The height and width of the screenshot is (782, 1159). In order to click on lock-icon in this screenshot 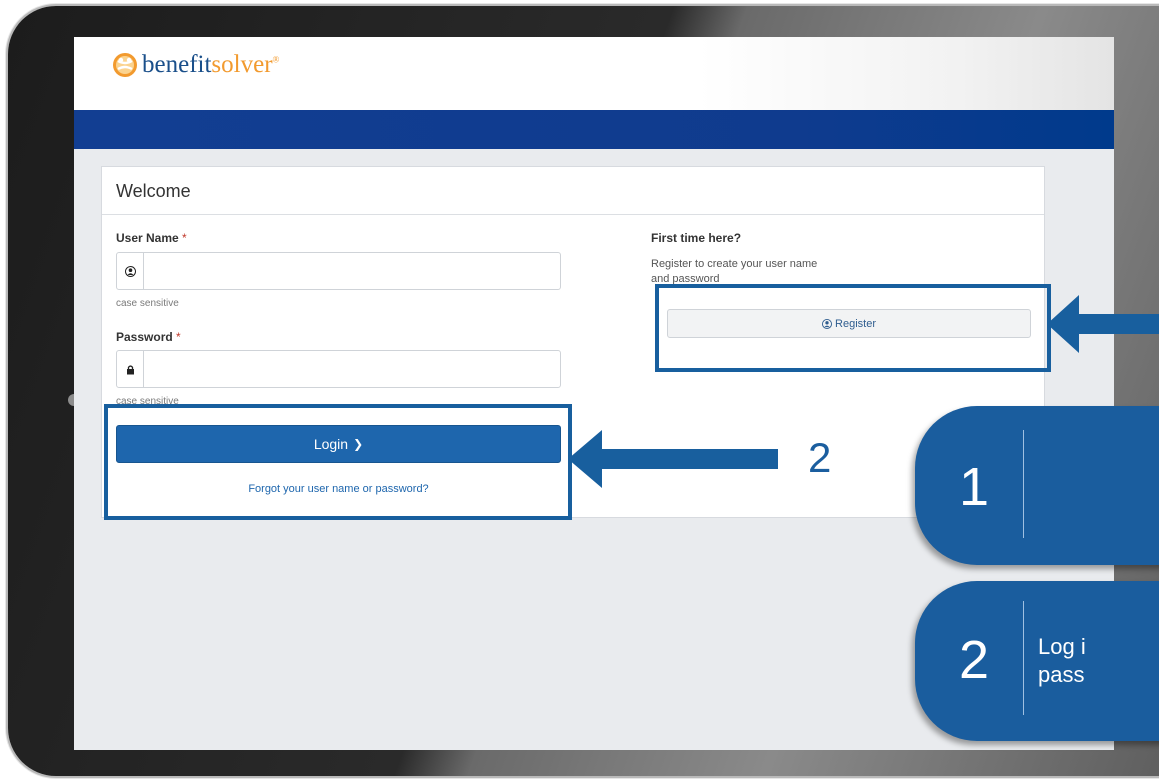, I will do `click(130, 369)`.